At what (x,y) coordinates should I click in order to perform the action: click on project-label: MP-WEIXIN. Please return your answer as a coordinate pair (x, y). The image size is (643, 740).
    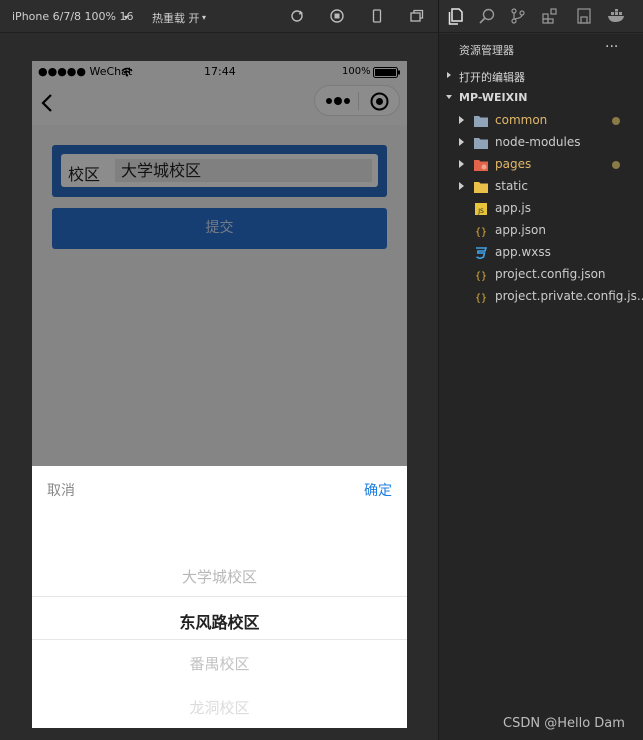
    Looking at the image, I should click on (493, 97).